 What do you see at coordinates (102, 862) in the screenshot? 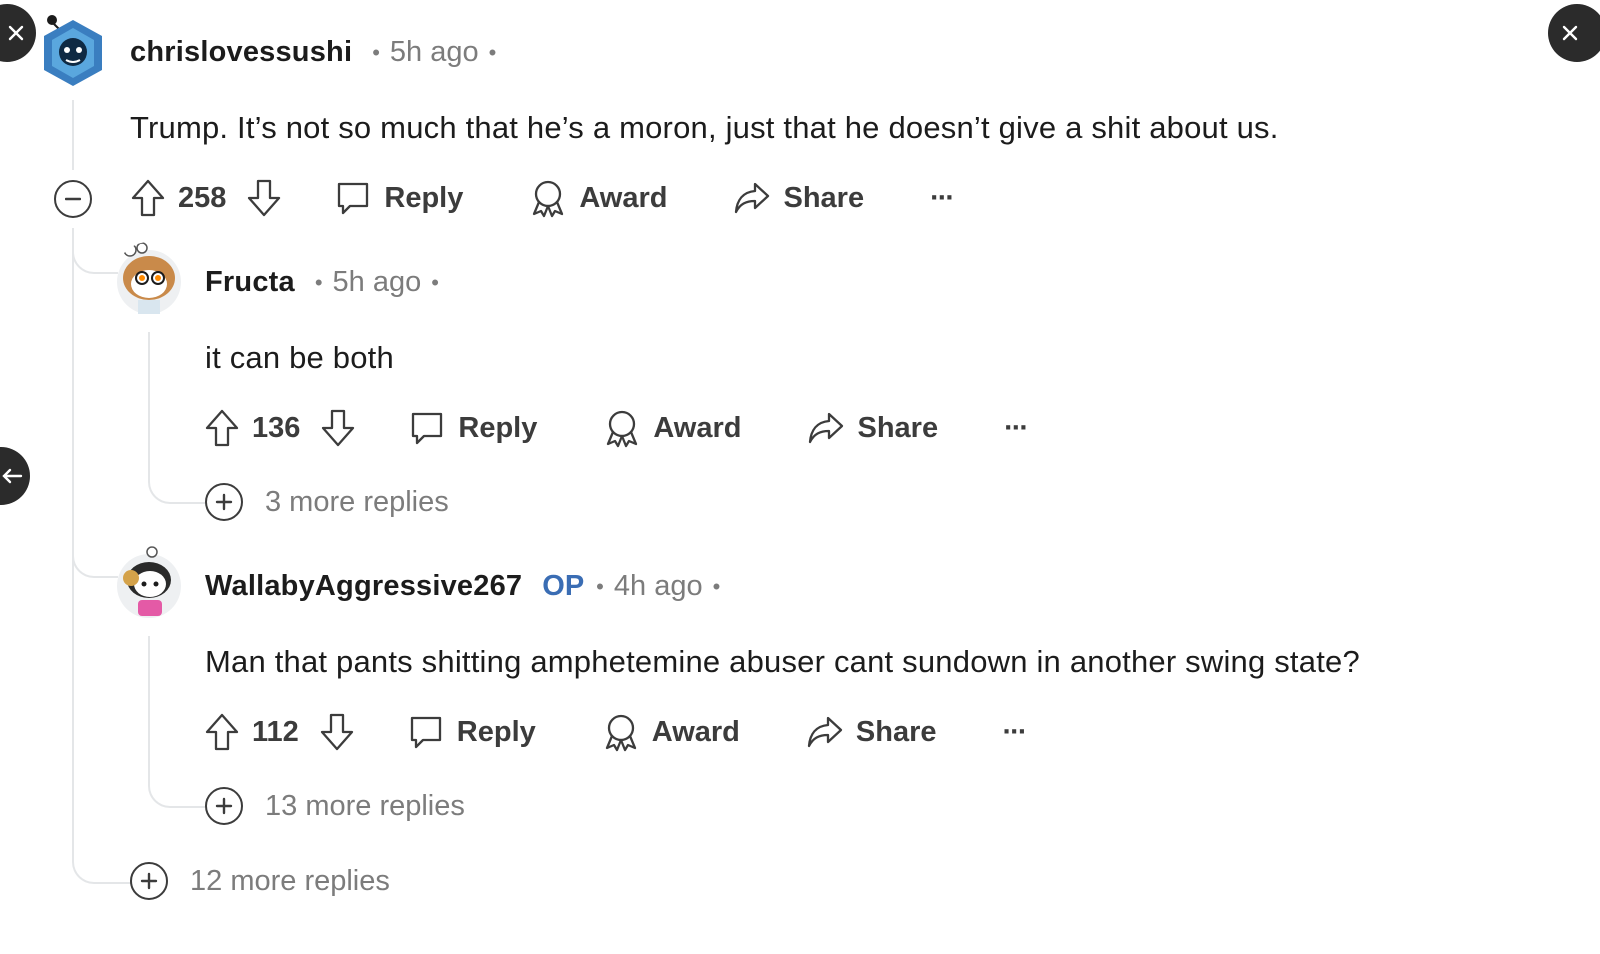
I see `thread-branch-more-replies` at bounding box center [102, 862].